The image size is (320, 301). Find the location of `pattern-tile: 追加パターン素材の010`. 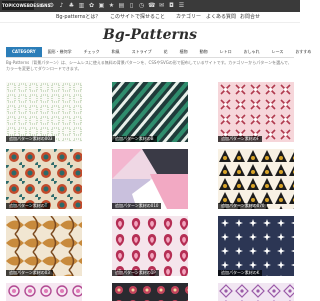

pattern-tile: 追加パターン素材の010 is located at coordinates (150, 179).